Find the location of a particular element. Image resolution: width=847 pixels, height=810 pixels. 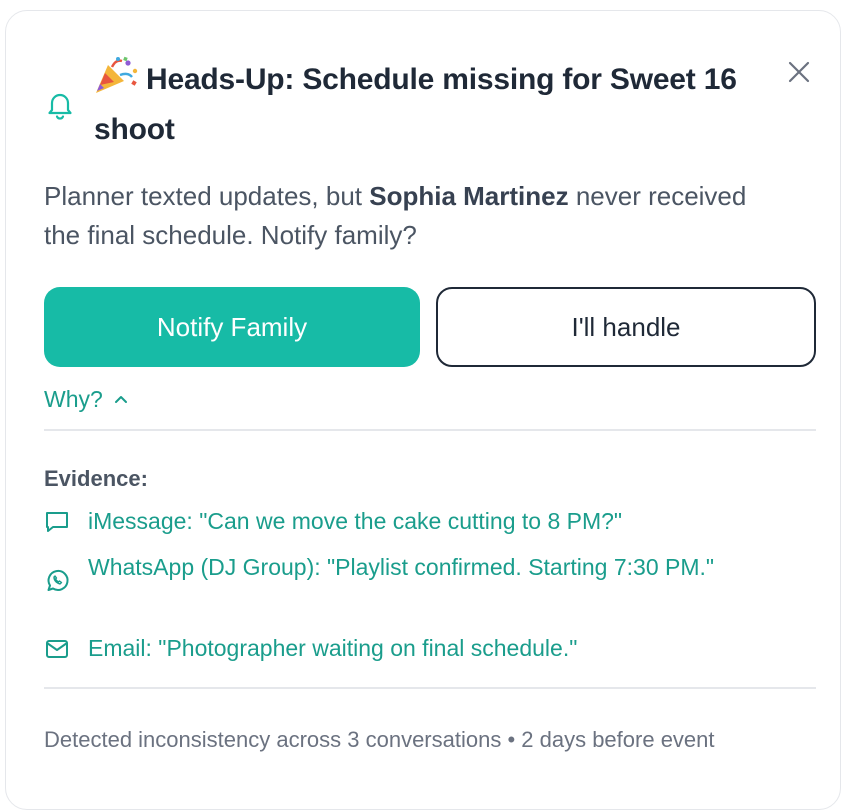

ill-handle-label: I'll handle is located at coordinates (626, 326).